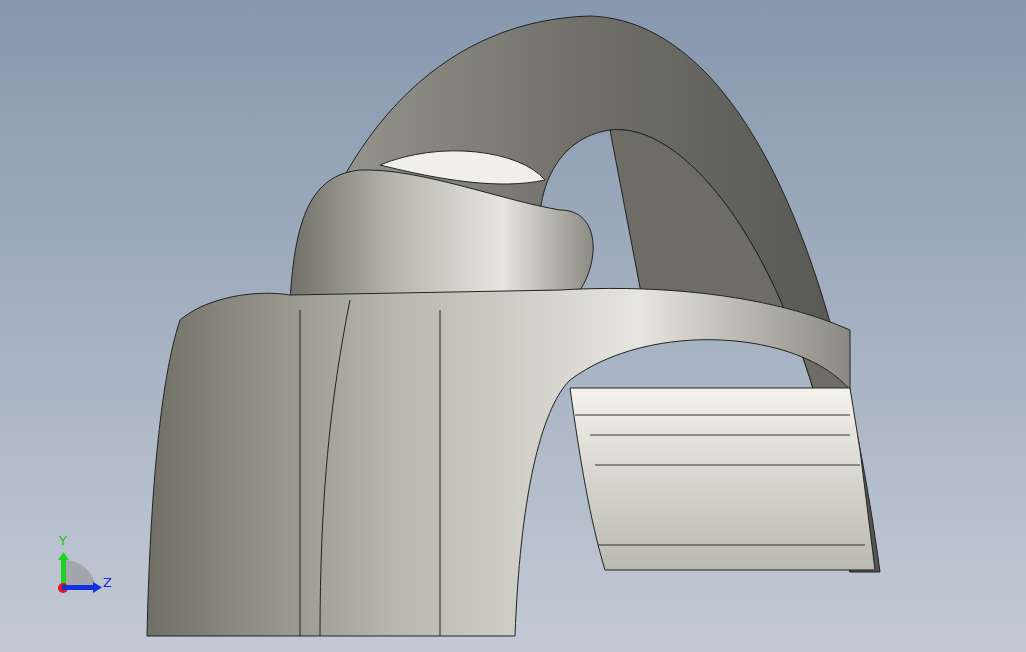 Image resolution: width=1026 pixels, height=652 pixels. What do you see at coordinates (107, 582) in the screenshot?
I see `z-axis-label: Z` at bounding box center [107, 582].